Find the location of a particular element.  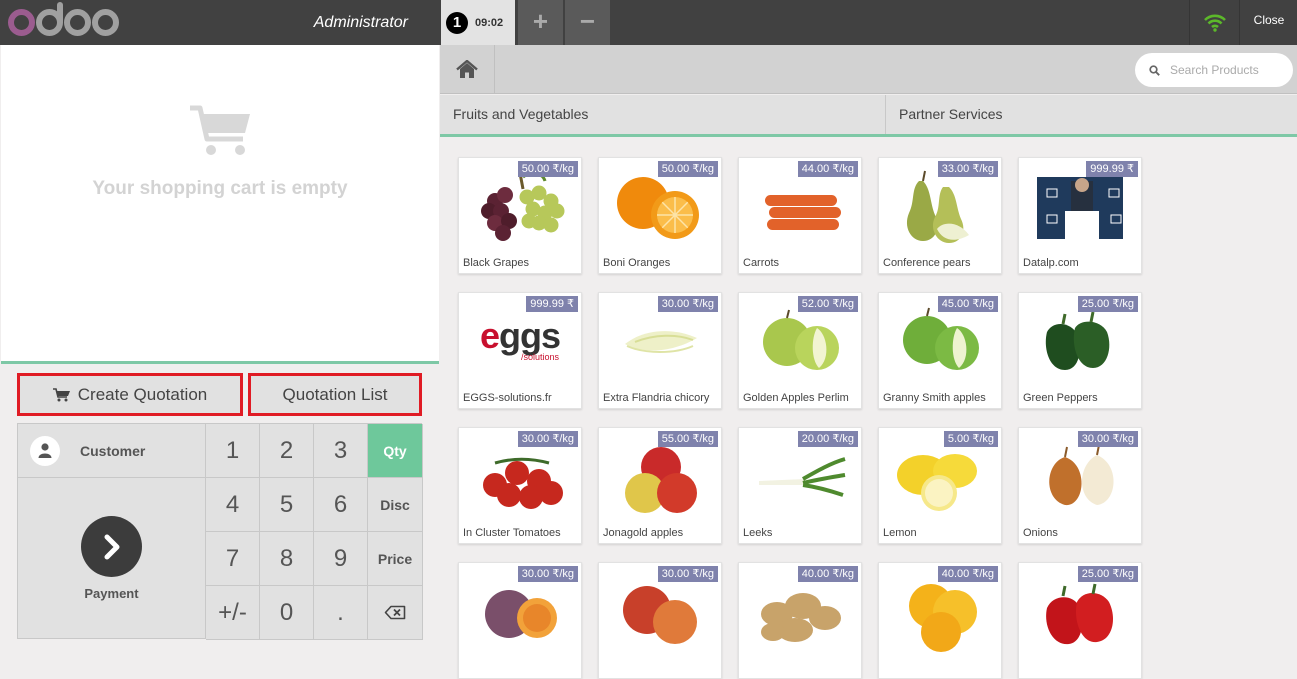

cart-icon is located at coordinates (61, 394).